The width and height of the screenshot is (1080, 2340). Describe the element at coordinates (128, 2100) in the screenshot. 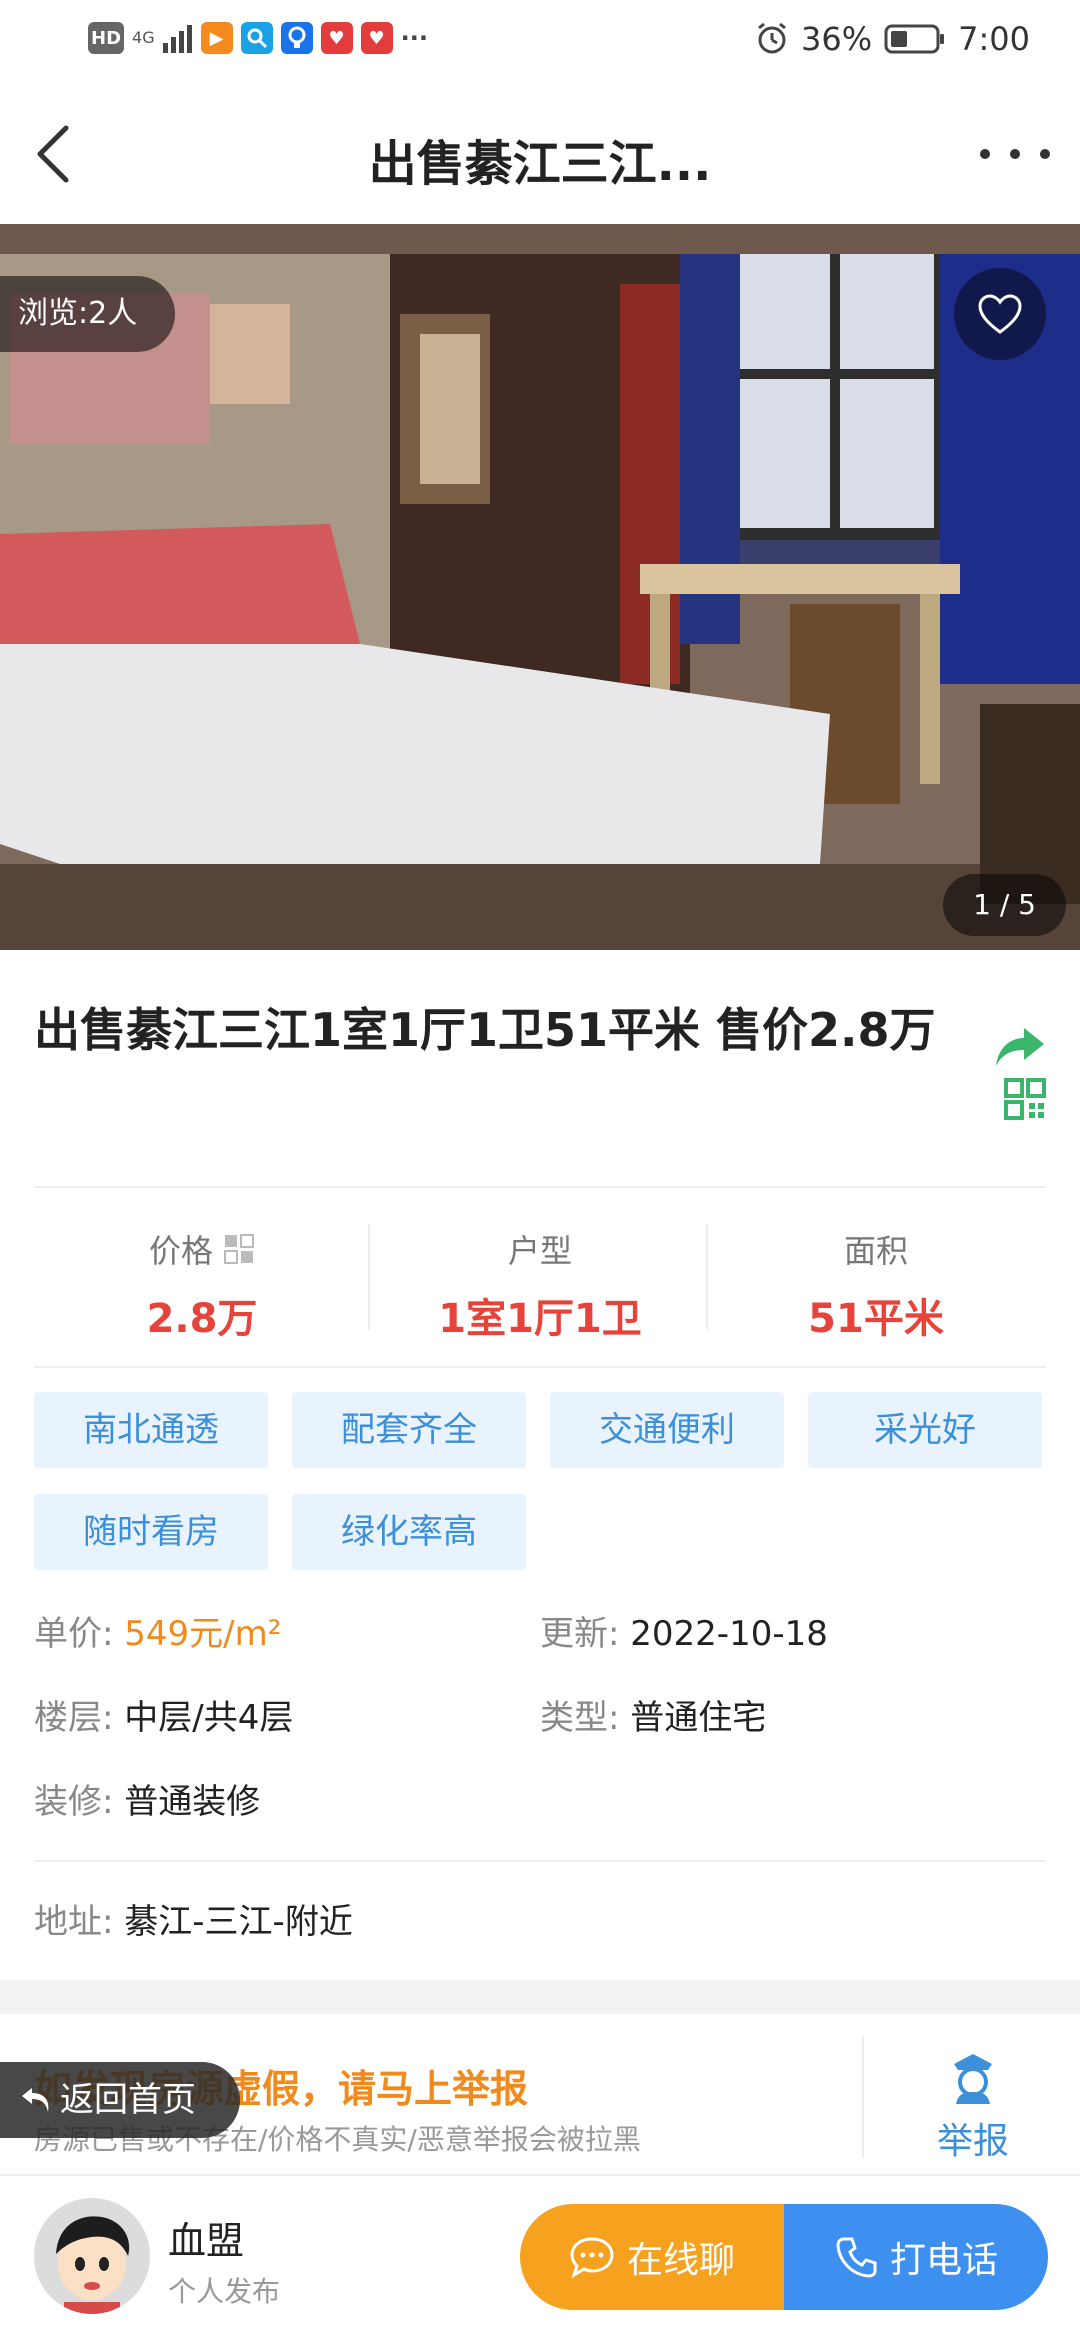

I see `back-home-label: 返回首页` at that location.